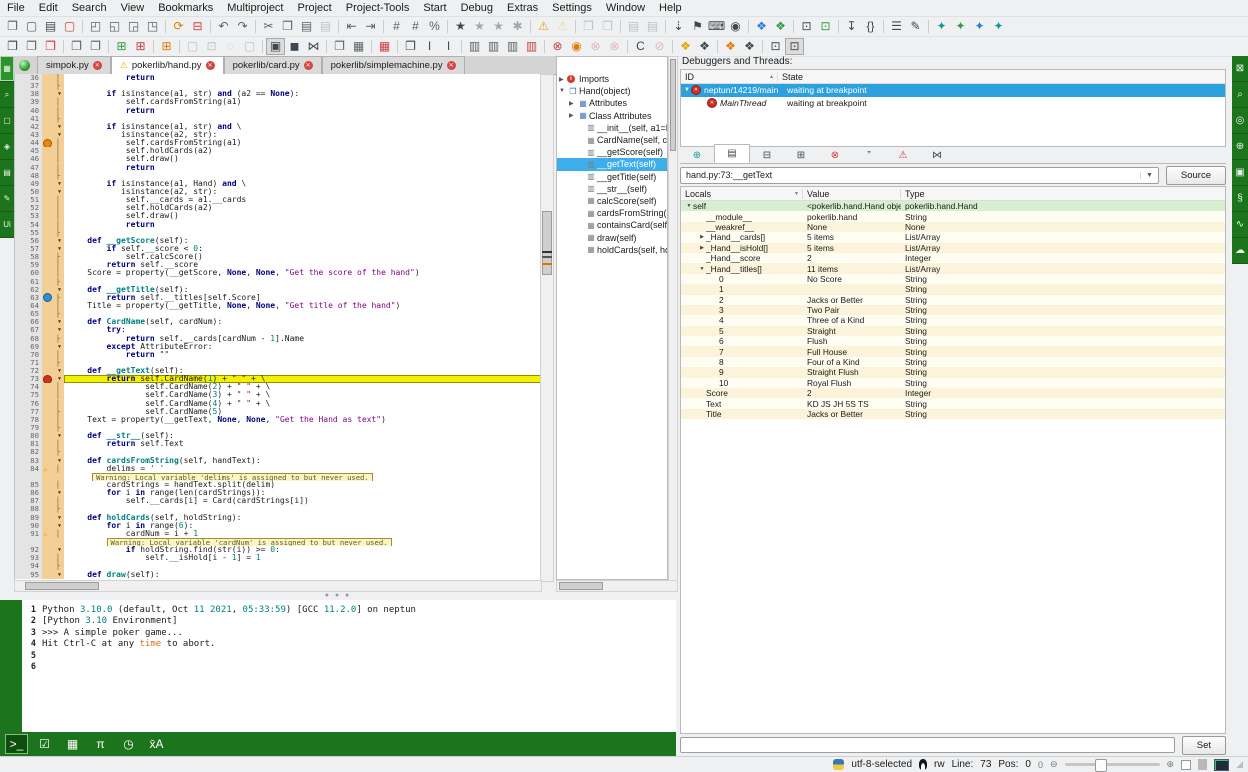  What do you see at coordinates (128, 744) in the screenshot?
I see `log-viewer-button: ◷` at bounding box center [128, 744].